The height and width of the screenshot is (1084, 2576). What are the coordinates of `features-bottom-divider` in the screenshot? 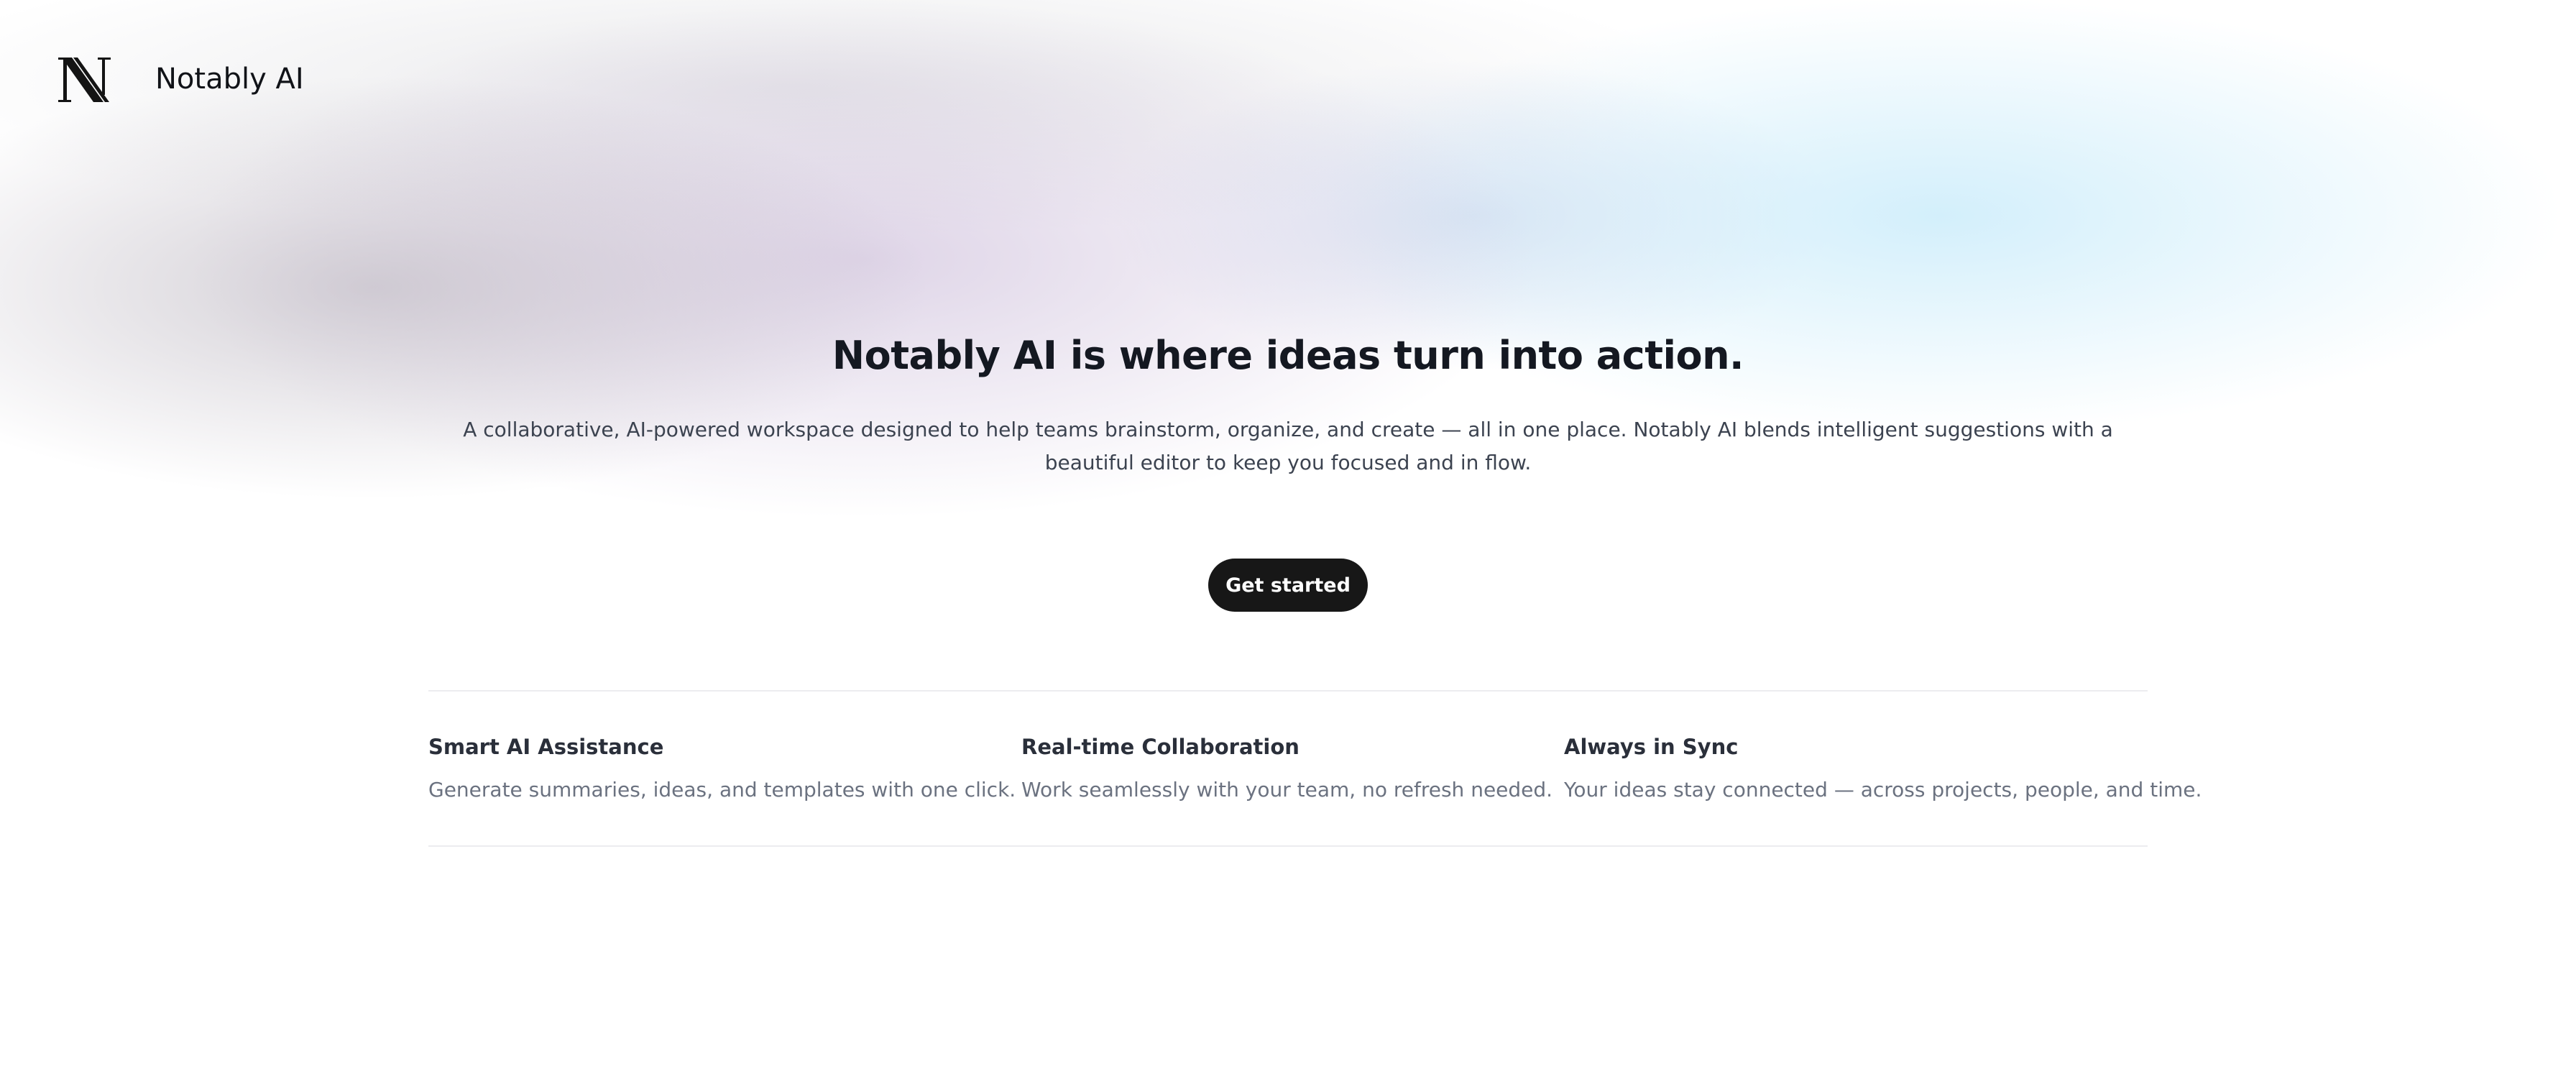 It's located at (1288, 846).